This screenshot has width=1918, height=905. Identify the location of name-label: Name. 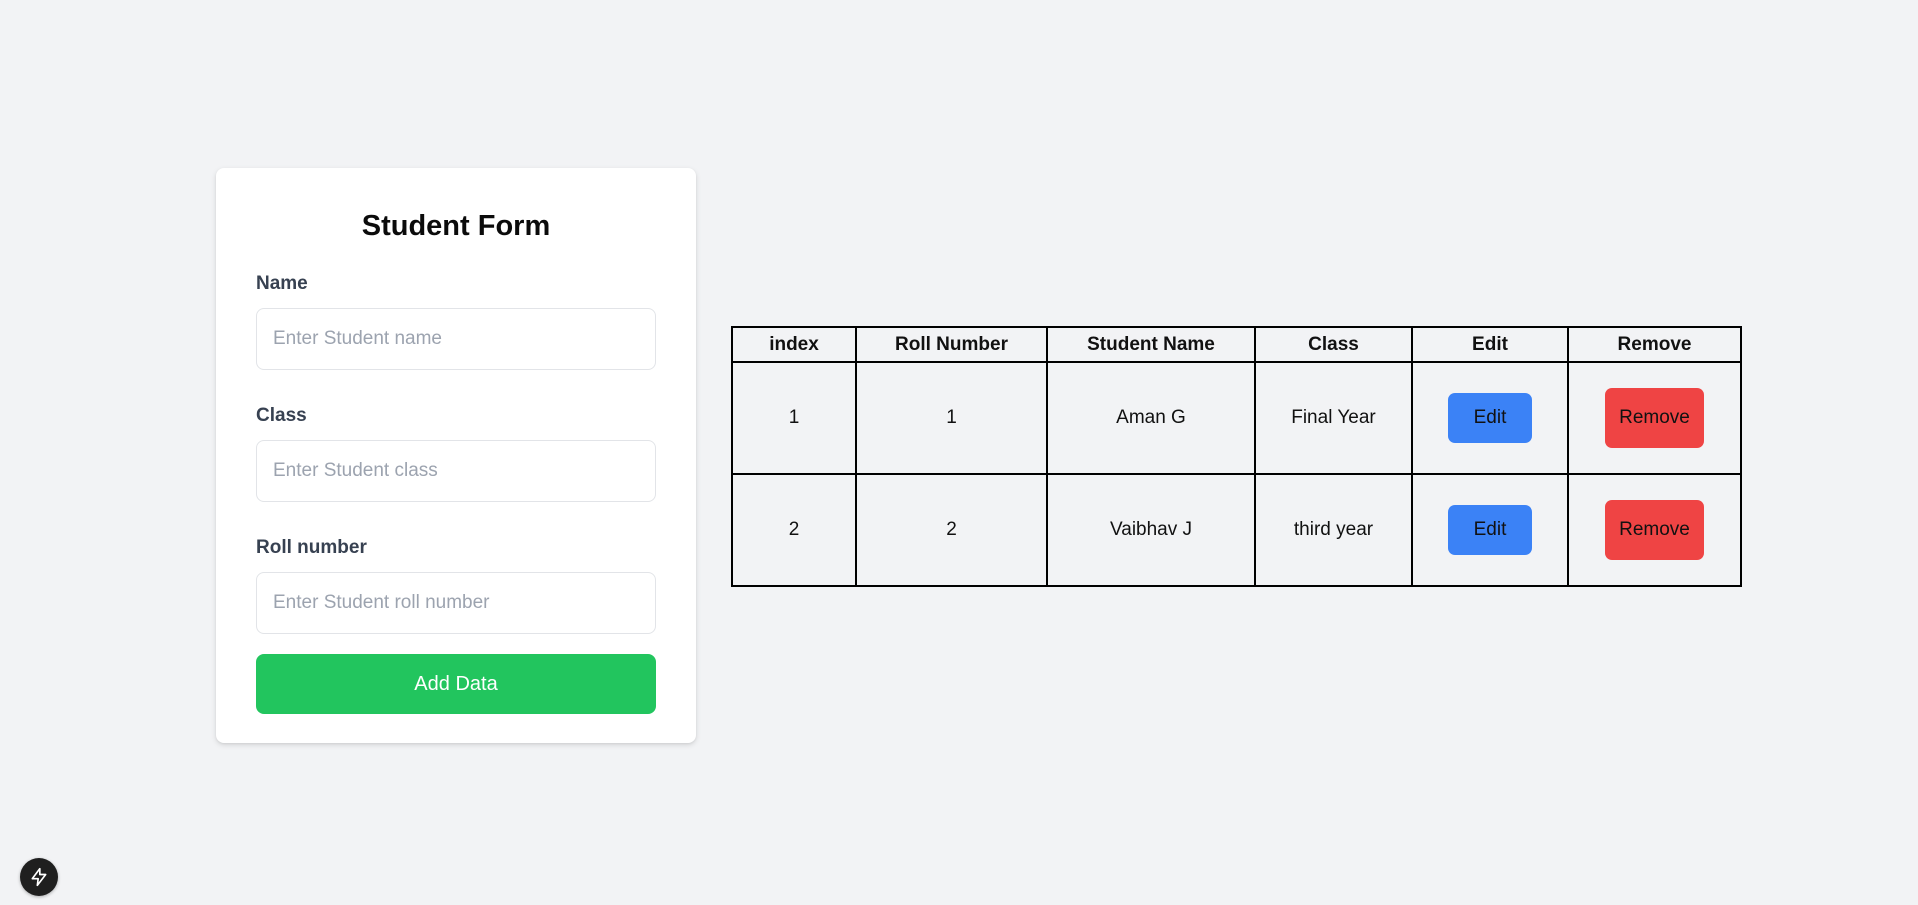
(282, 283).